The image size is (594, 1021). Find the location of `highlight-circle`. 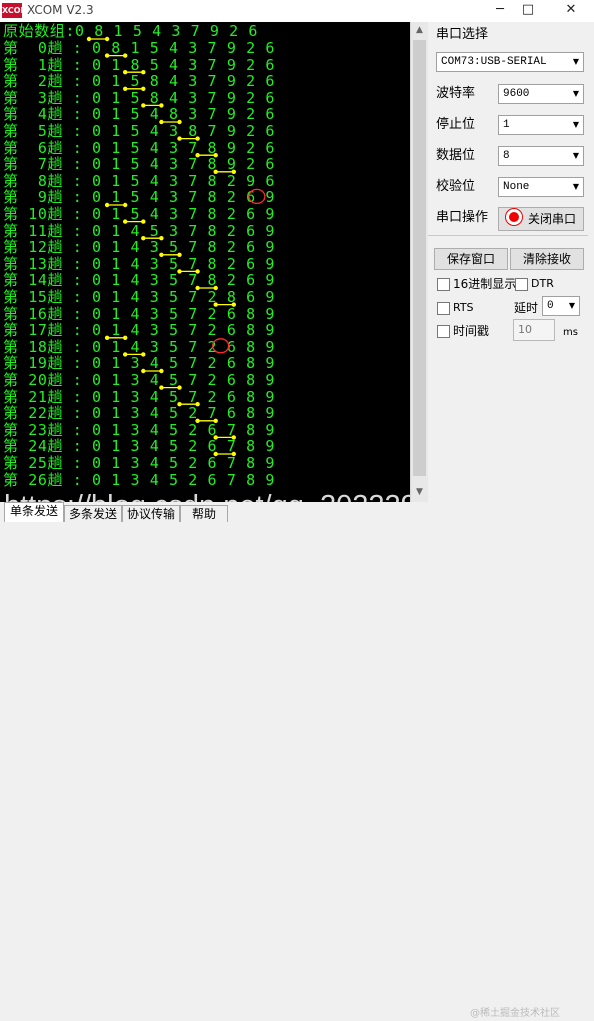

highlight-circle is located at coordinates (257, 196).